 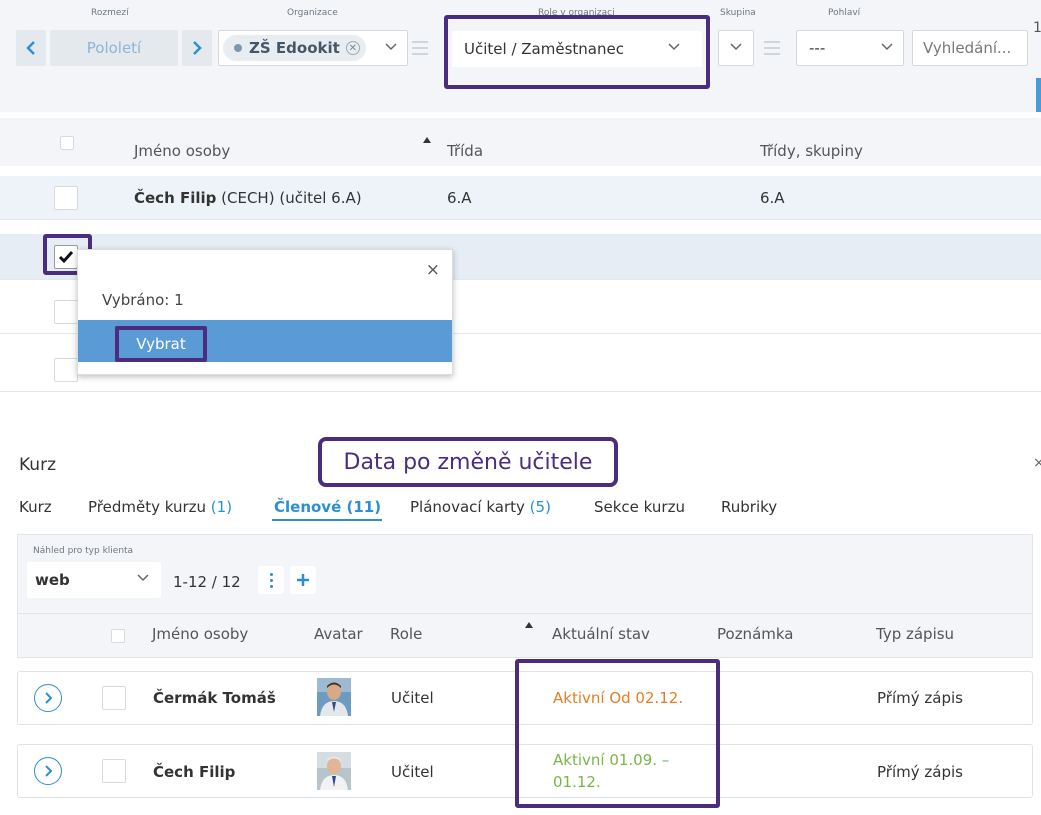 What do you see at coordinates (143, 300) in the screenshot?
I see `selected-count: Vybráno: 1` at bounding box center [143, 300].